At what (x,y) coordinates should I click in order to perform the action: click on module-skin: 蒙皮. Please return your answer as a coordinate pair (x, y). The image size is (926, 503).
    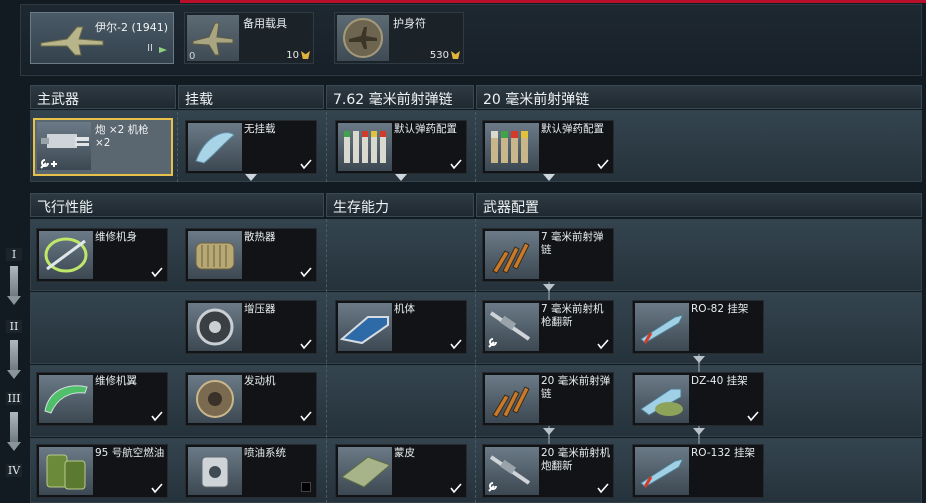
    Looking at the image, I should click on (401, 471).